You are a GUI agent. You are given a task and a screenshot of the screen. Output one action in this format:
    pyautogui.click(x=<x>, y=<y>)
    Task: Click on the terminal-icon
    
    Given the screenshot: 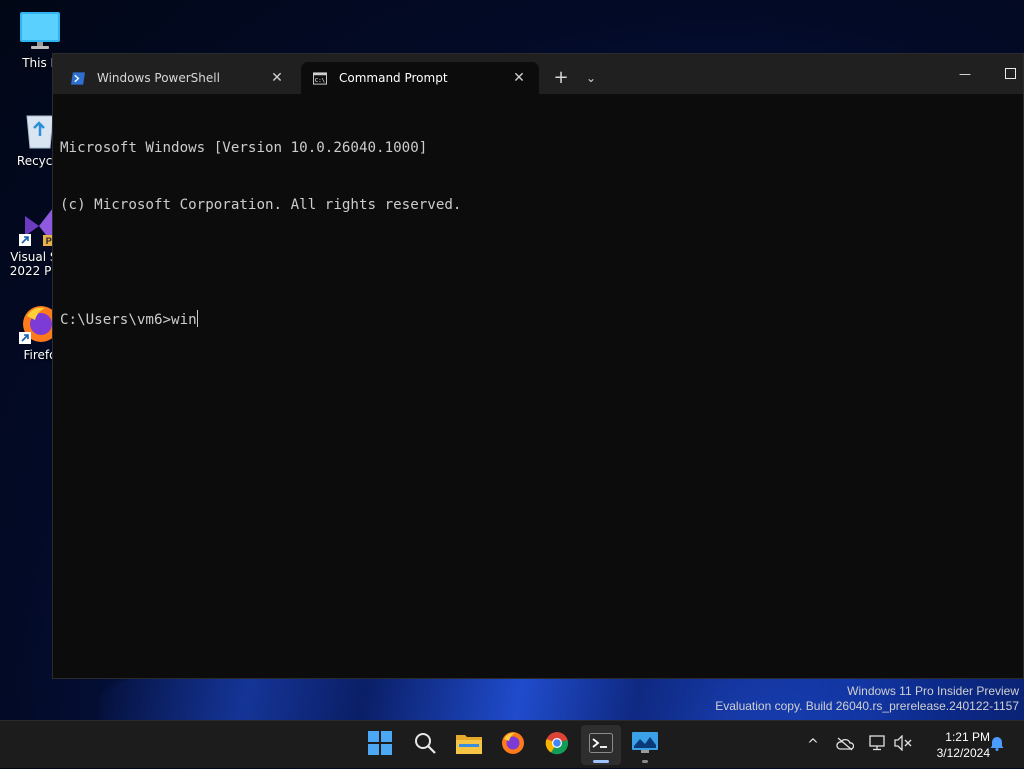 What is the action you would take?
    pyautogui.click(x=601, y=745)
    